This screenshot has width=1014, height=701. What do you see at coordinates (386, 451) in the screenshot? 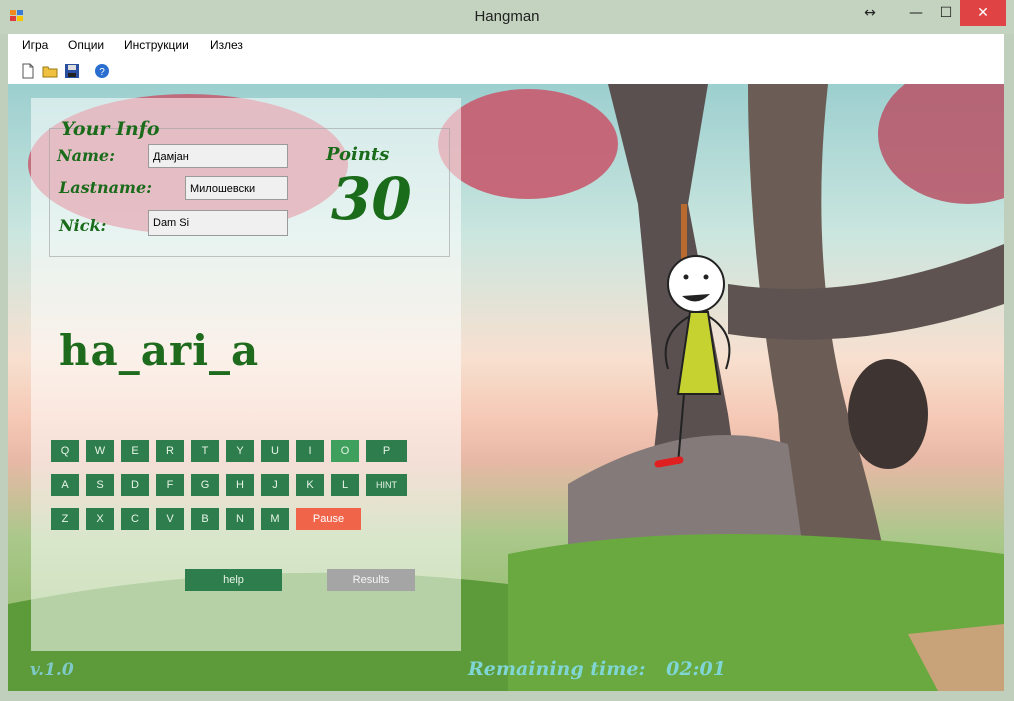
I see `key-p: P` at bounding box center [386, 451].